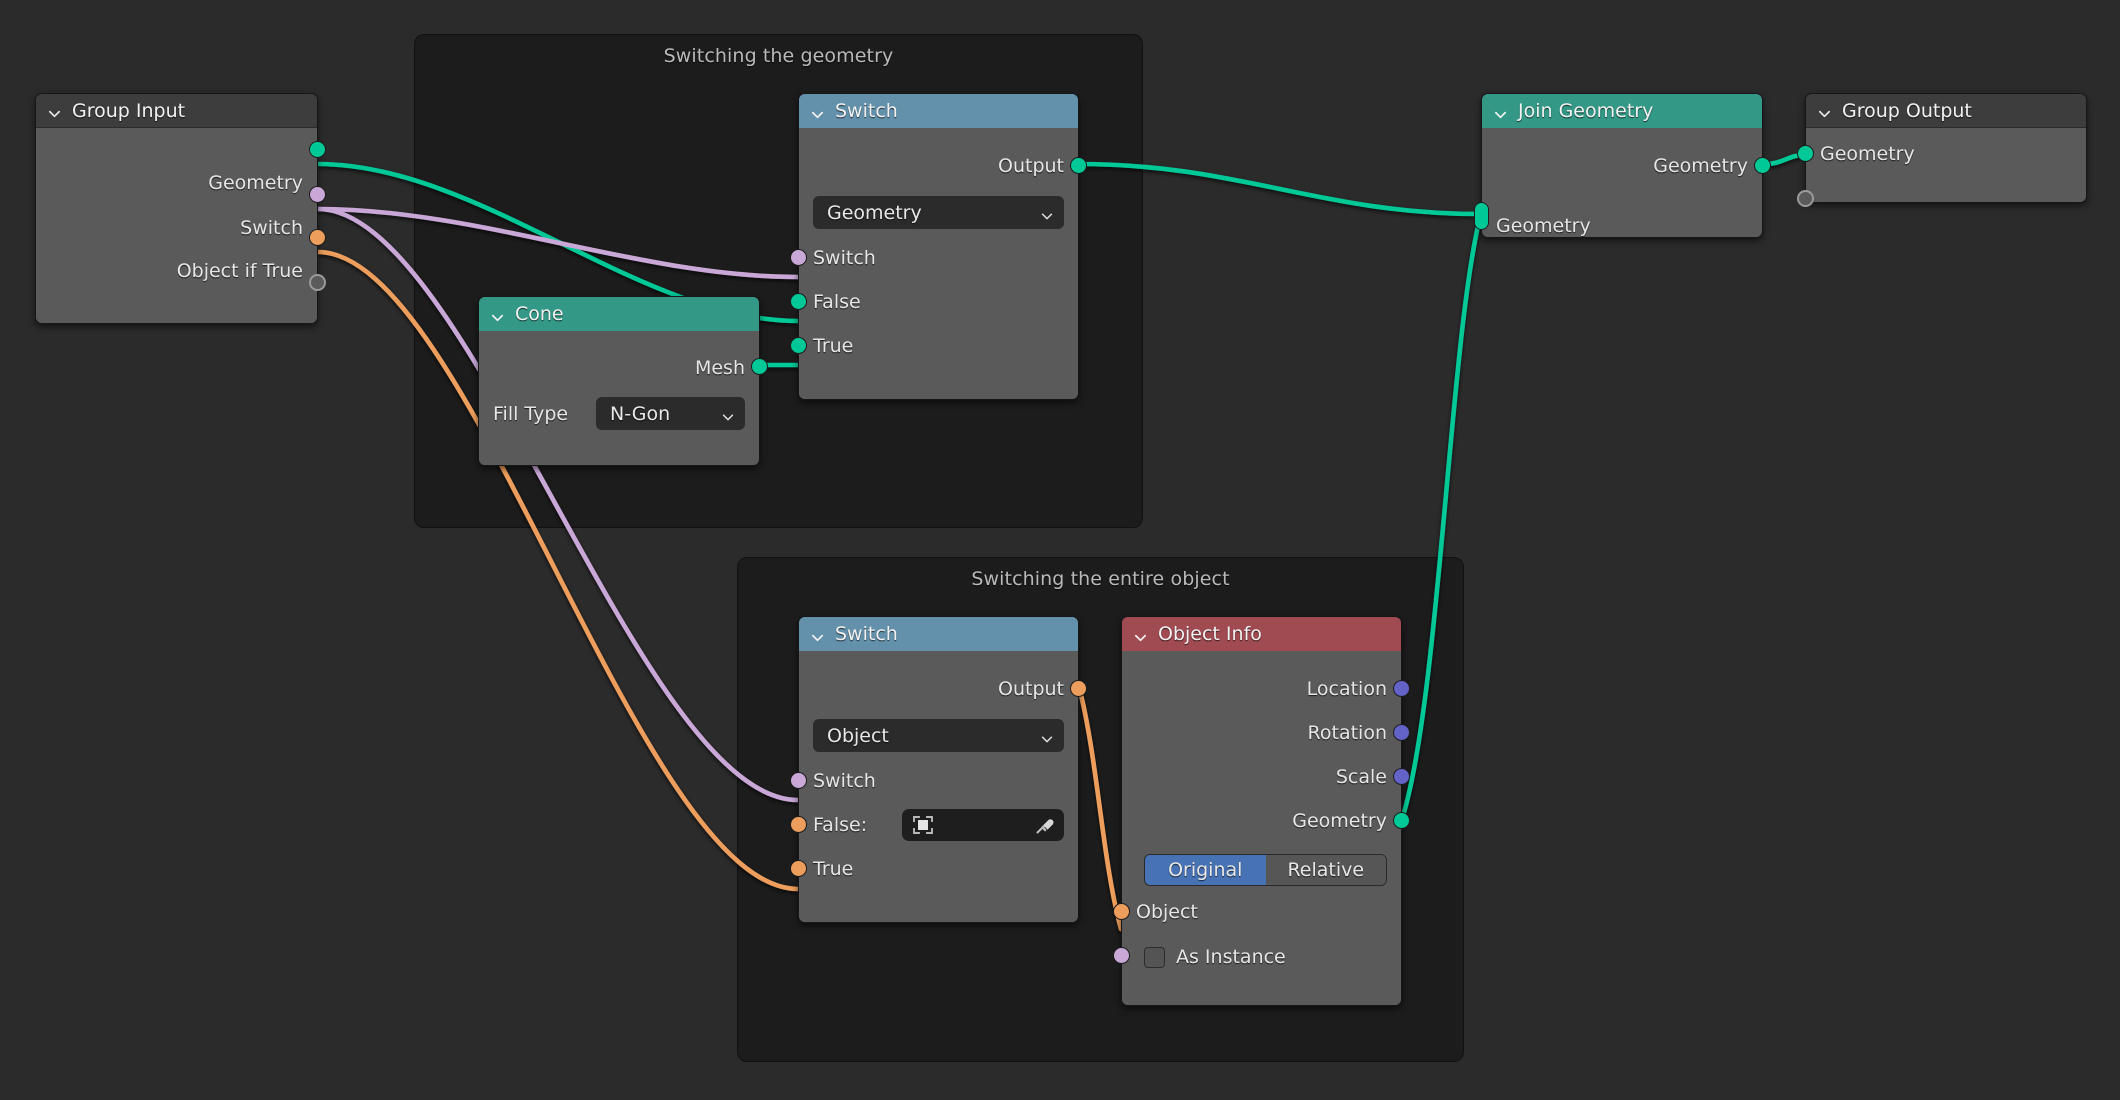 This screenshot has height=1100, width=2120. What do you see at coordinates (798, 868) in the screenshot?
I see `socket-switch-object-true-in` at bounding box center [798, 868].